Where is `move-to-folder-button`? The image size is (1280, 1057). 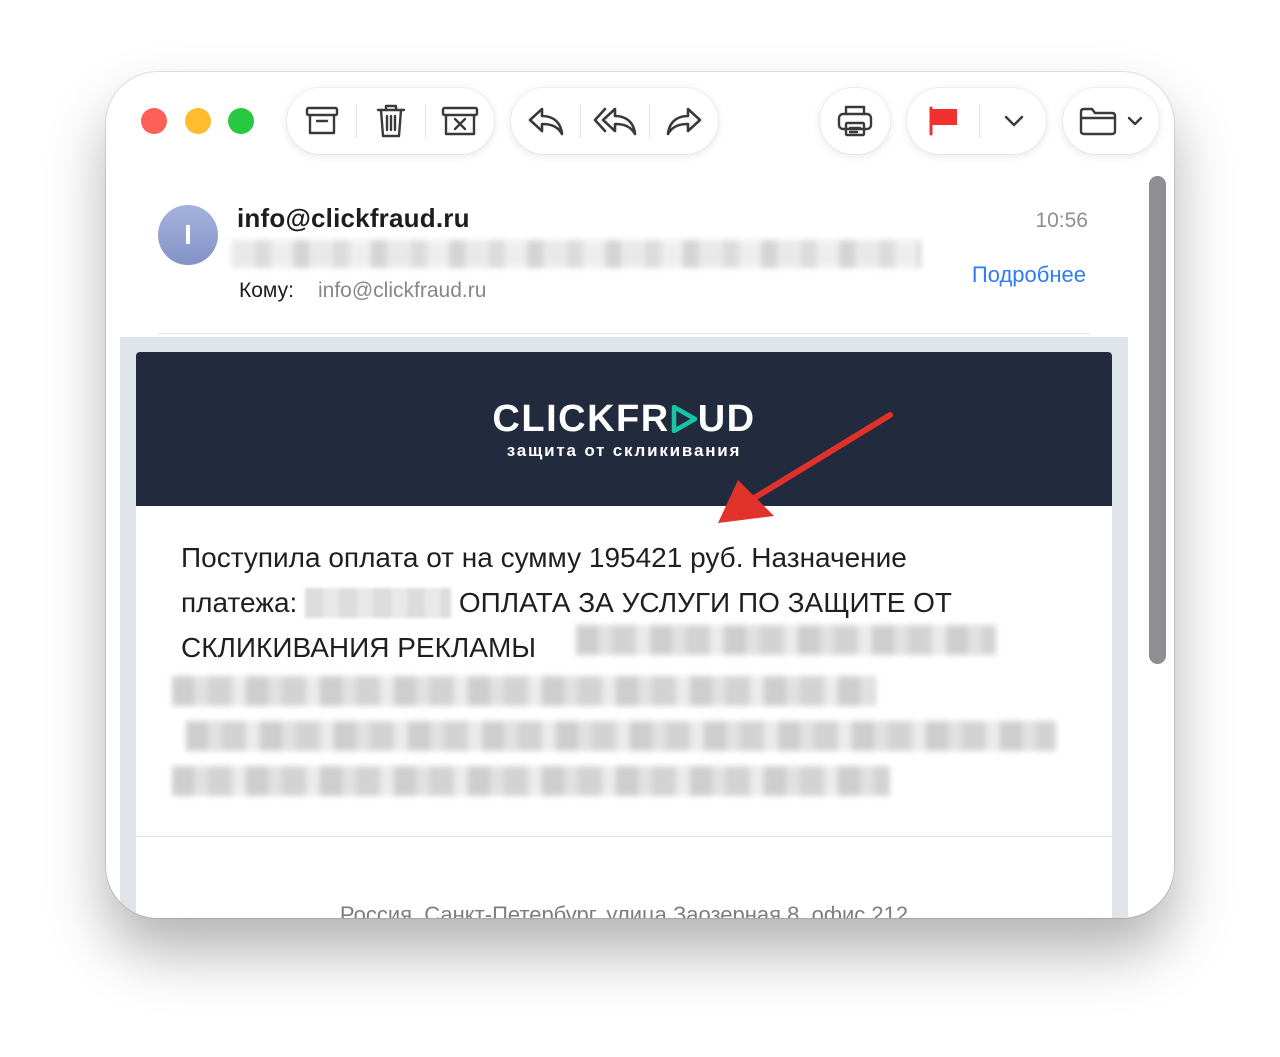 move-to-folder-button is located at coordinates (1111, 121).